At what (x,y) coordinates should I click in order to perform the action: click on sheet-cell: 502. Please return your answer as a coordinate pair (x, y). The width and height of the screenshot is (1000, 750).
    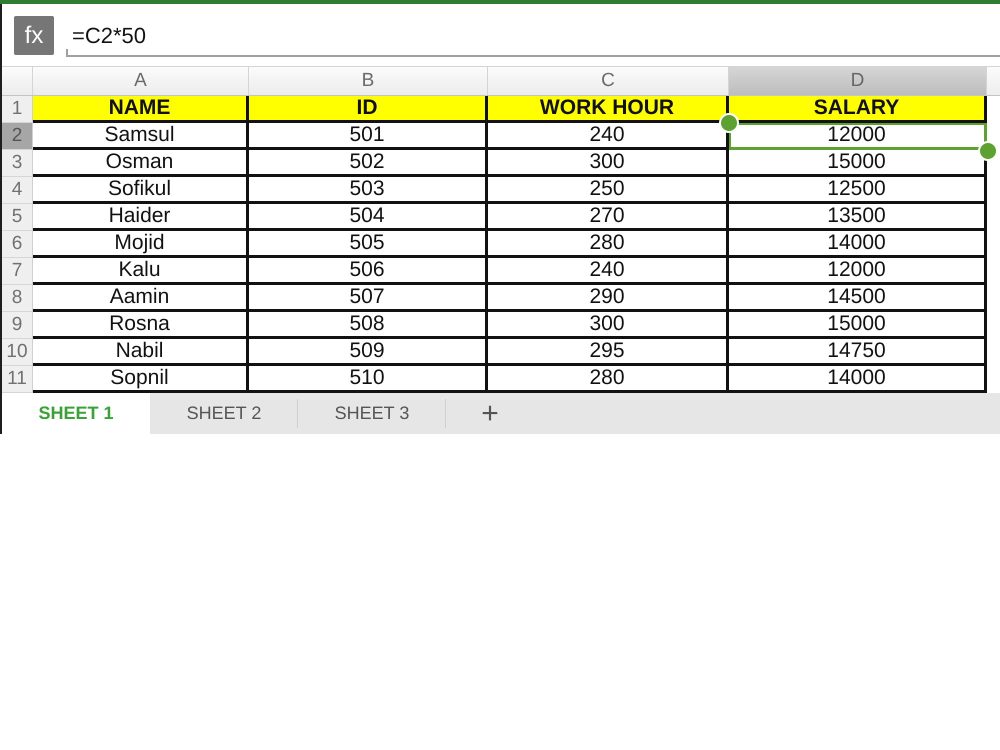
    Looking at the image, I should click on (368, 163).